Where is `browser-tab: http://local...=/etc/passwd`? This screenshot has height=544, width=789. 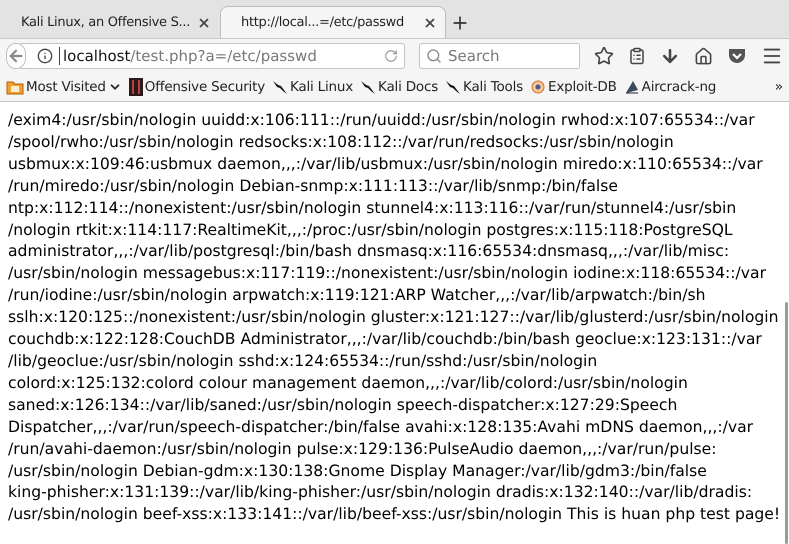
browser-tab: http://local...=/etc/passwd is located at coordinates (333, 22).